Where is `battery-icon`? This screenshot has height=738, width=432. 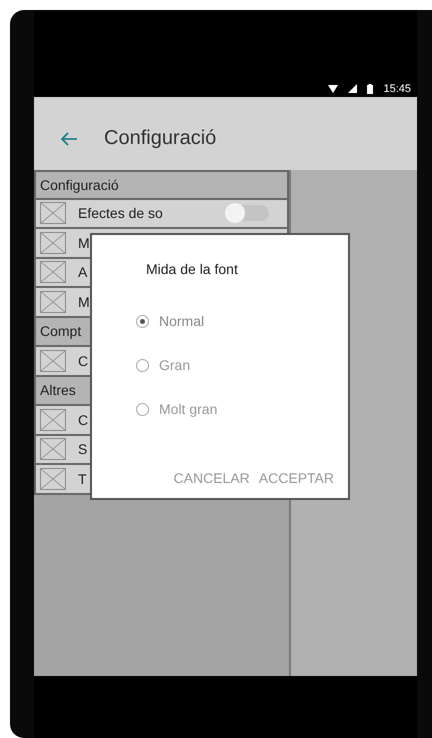 battery-icon is located at coordinates (370, 89).